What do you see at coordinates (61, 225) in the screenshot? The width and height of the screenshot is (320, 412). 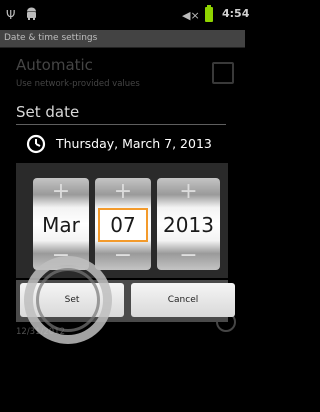 I see `month-value: Mar` at bounding box center [61, 225].